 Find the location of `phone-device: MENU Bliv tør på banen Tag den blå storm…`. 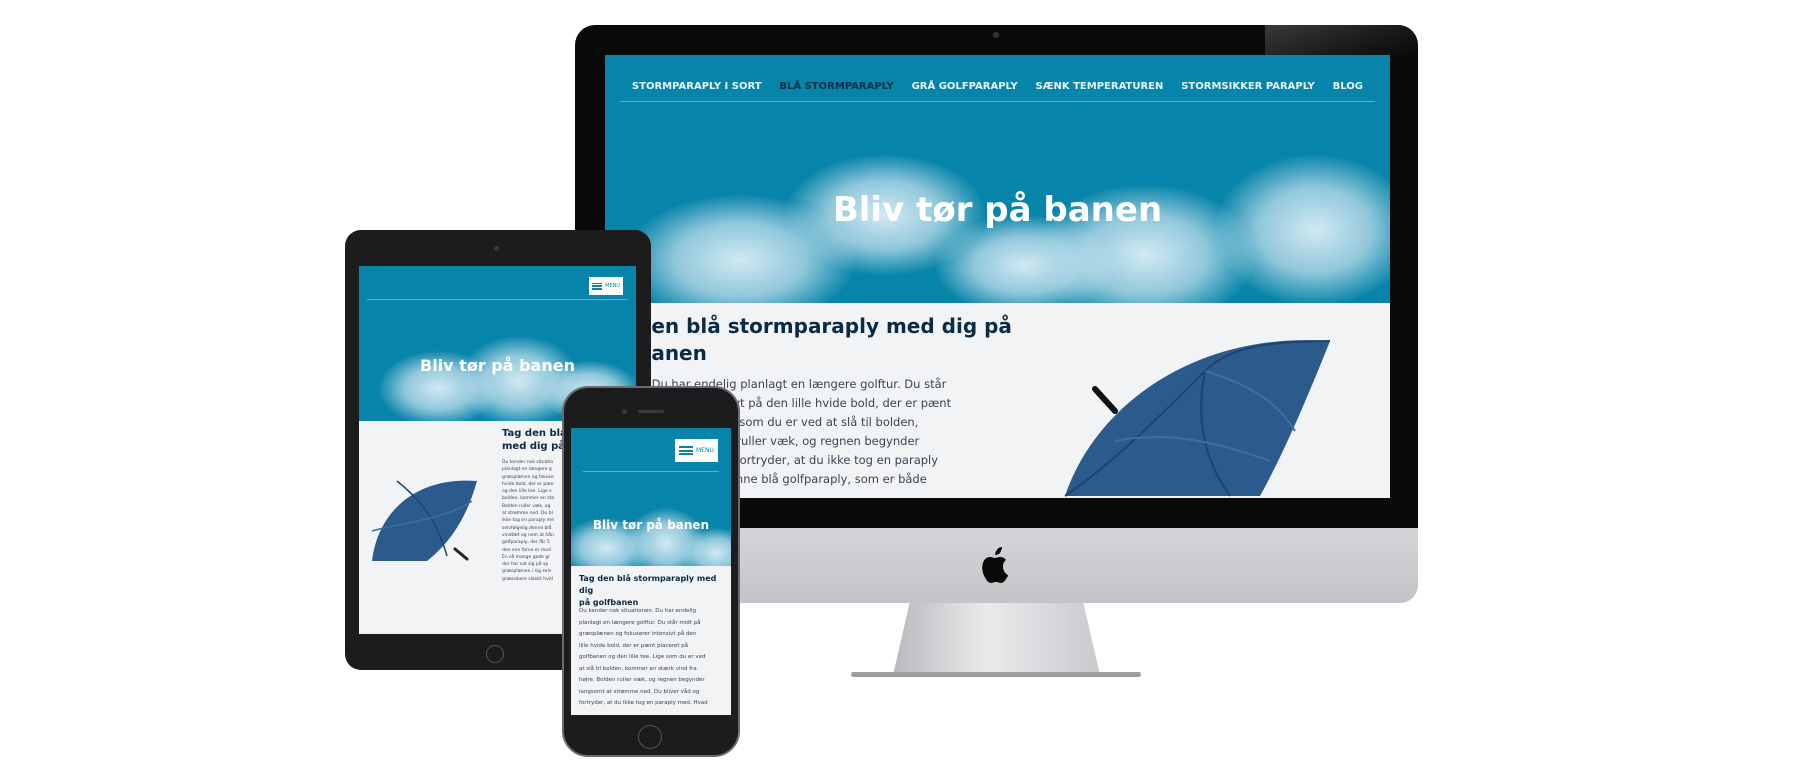

phone-device: MENU Bliv tør på banen Tag den blå storm… is located at coordinates (651, 571).